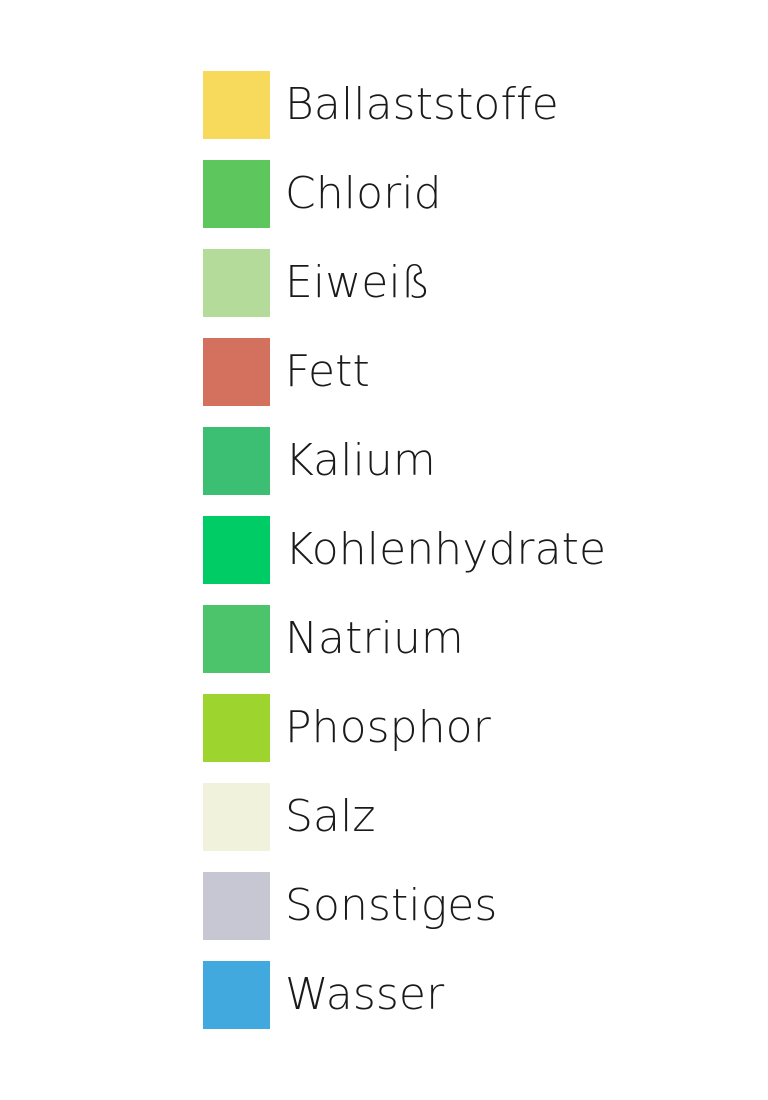 The image size is (768, 1100). What do you see at coordinates (388, 727) in the screenshot?
I see `legend-item-label: Phosphor` at bounding box center [388, 727].